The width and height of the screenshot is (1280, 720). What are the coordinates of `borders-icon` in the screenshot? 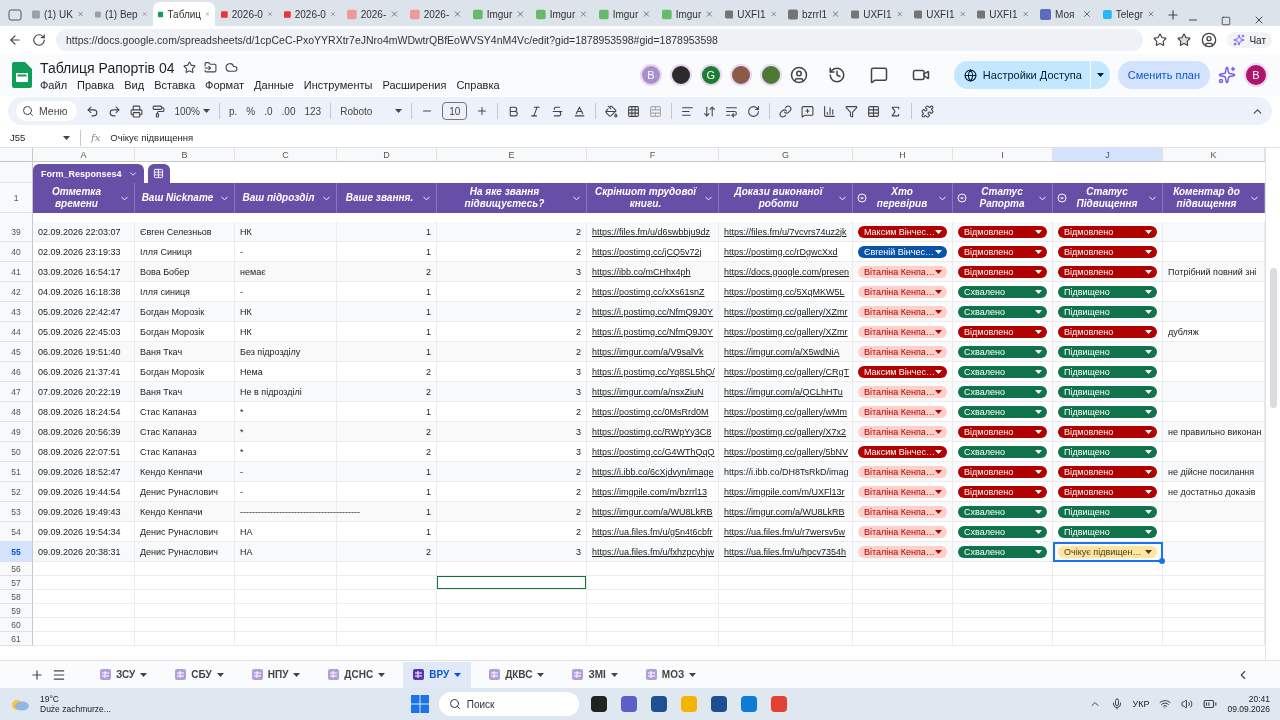 It's located at (634, 111).